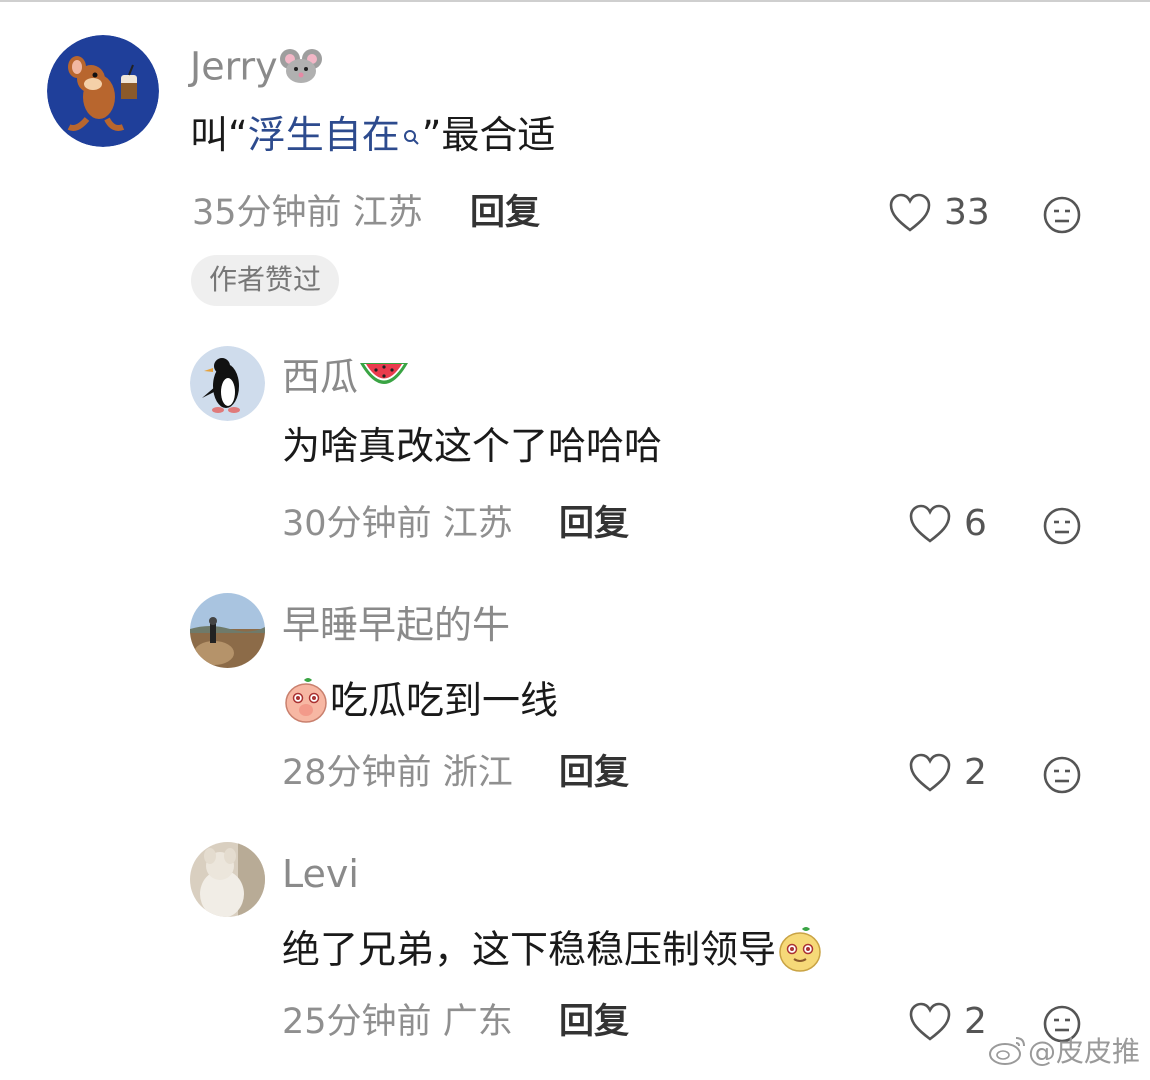 The width and height of the screenshot is (1150, 1080). I want to click on search-icon, so click(412, 135).